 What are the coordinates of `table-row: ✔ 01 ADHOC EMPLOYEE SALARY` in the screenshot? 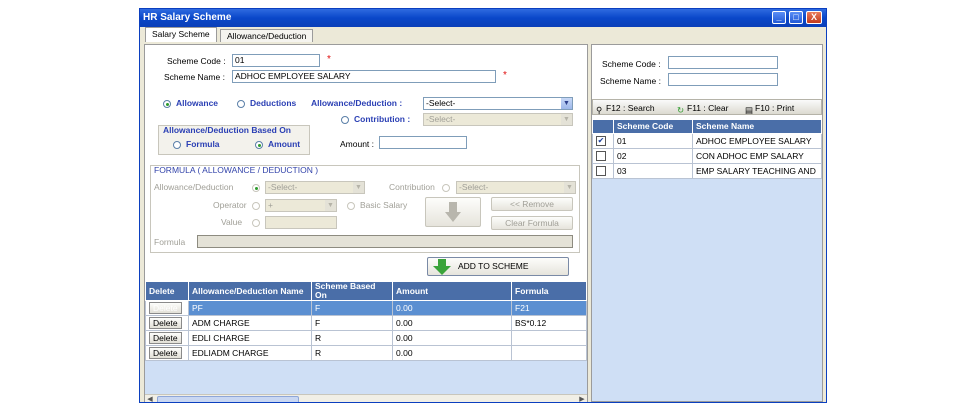 It's located at (707, 141).